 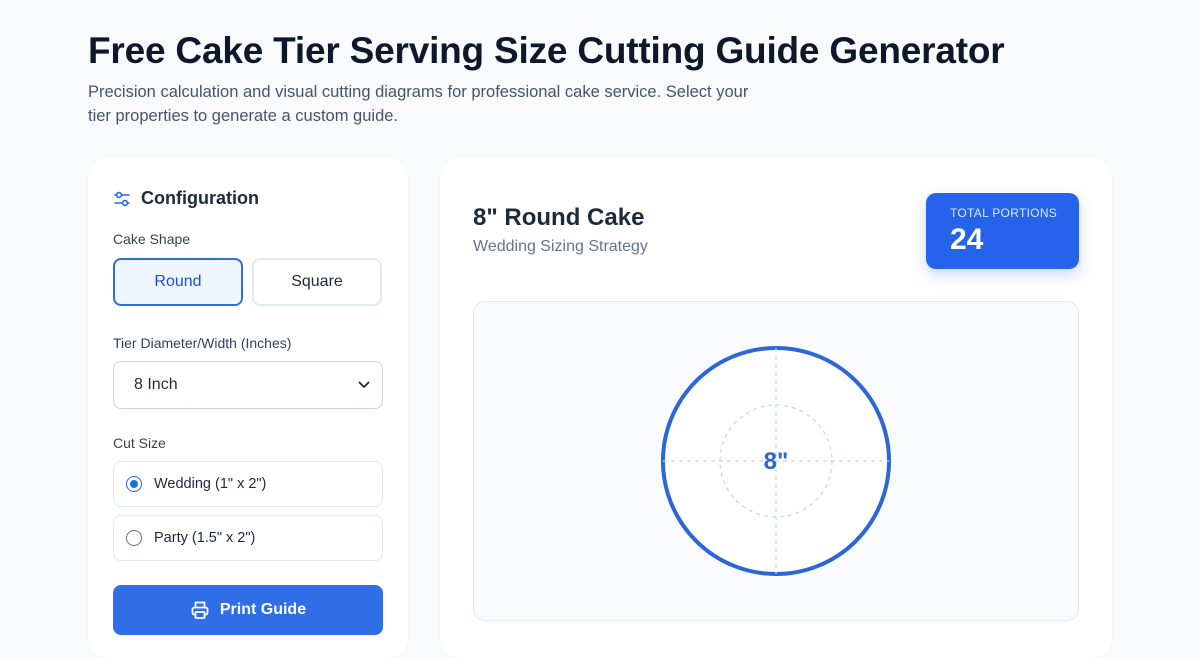 What do you see at coordinates (1002, 231) in the screenshot?
I see `total-portions-badge: TOTAL PORTIONS 24` at bounding box center [1002, 231].